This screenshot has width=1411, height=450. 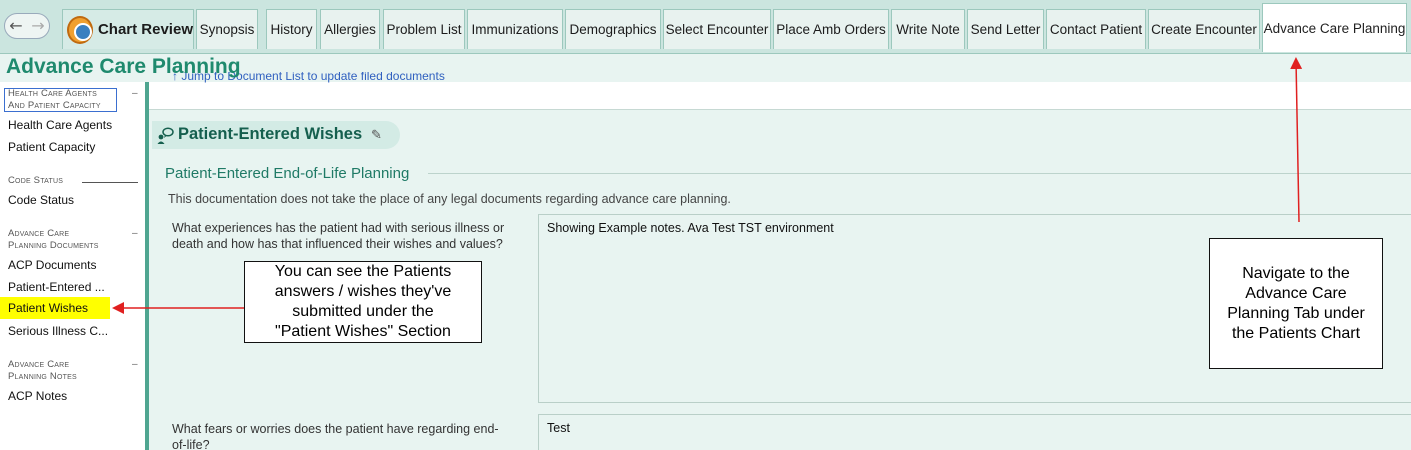 What do you see at coordinates (60, 125) in the screenshot?
I see `sidebar-item-health-care-agents: Health Care Agents` at bounding box center [60, 125].